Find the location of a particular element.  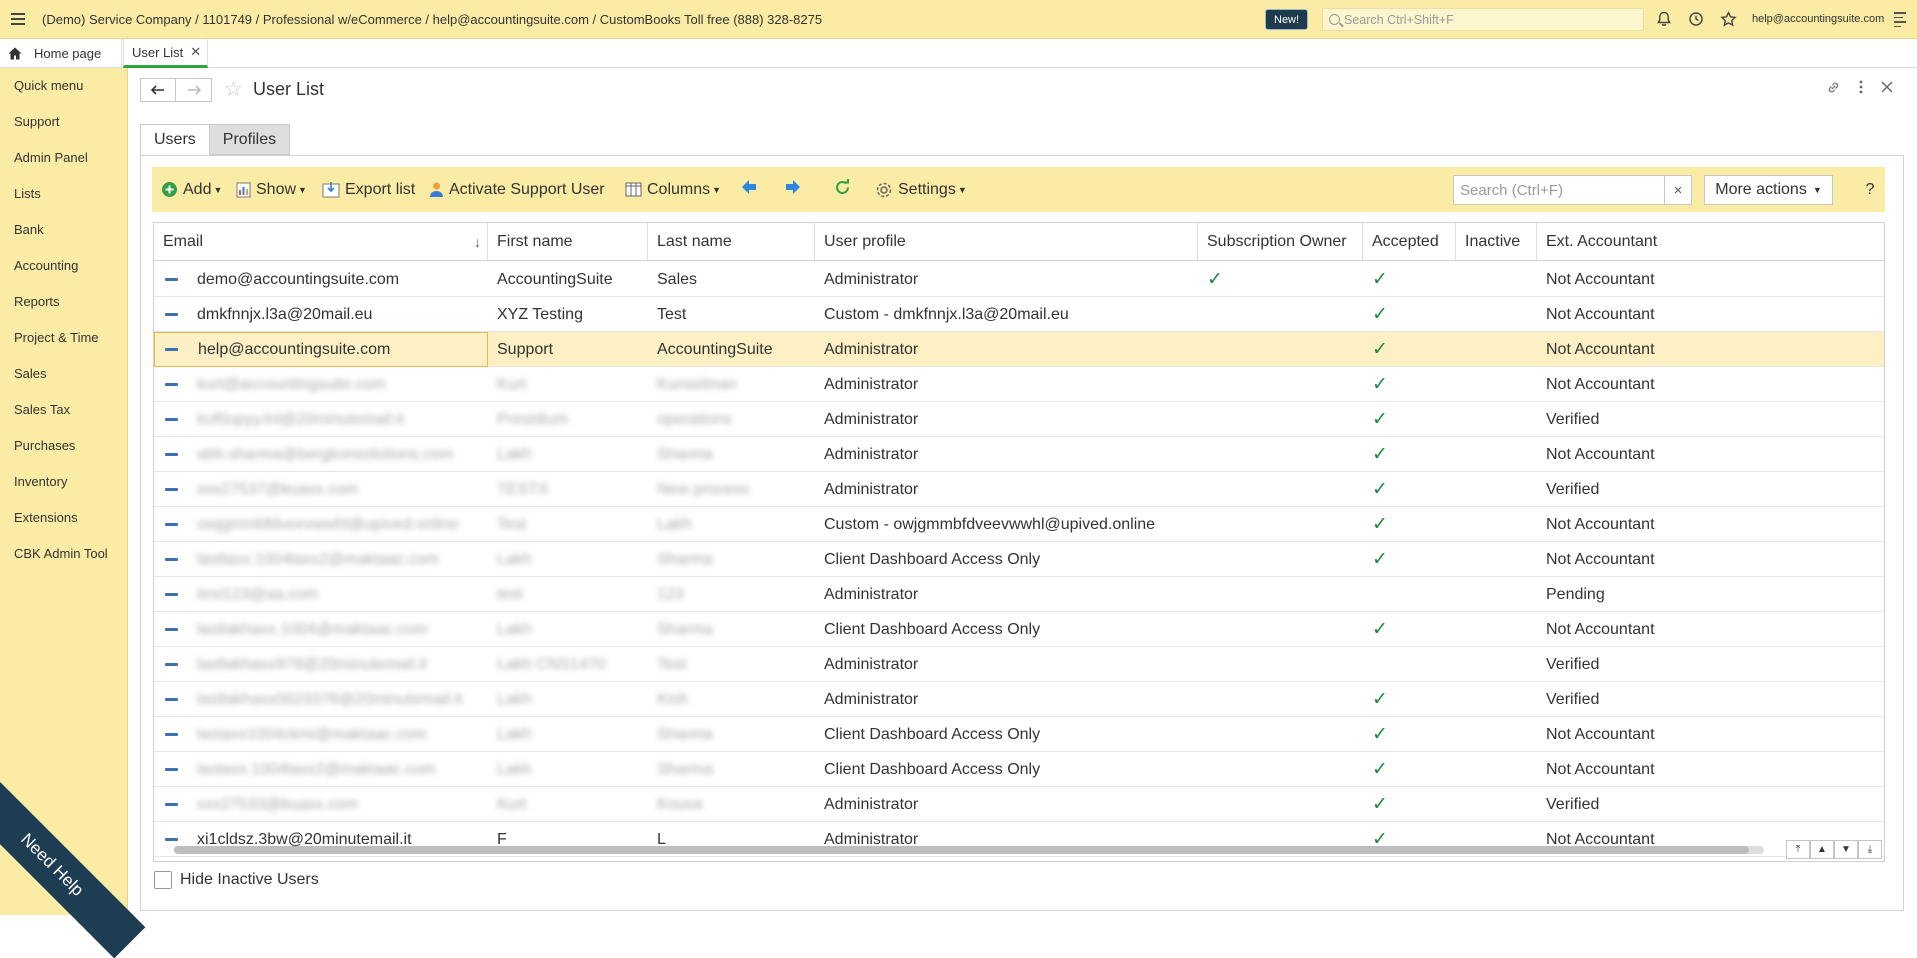

list-search-input: Search (Ctrl+F) is located at coordinates (1559, 190).